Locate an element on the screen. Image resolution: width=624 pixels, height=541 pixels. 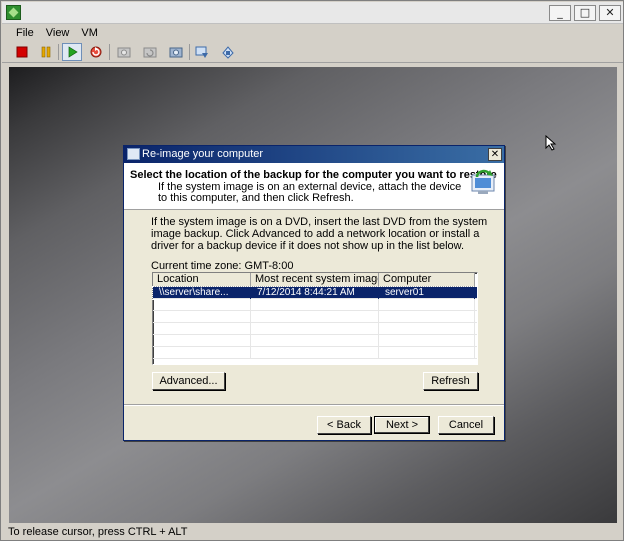
close-button: ✕ is located at coordinates (610, 13).